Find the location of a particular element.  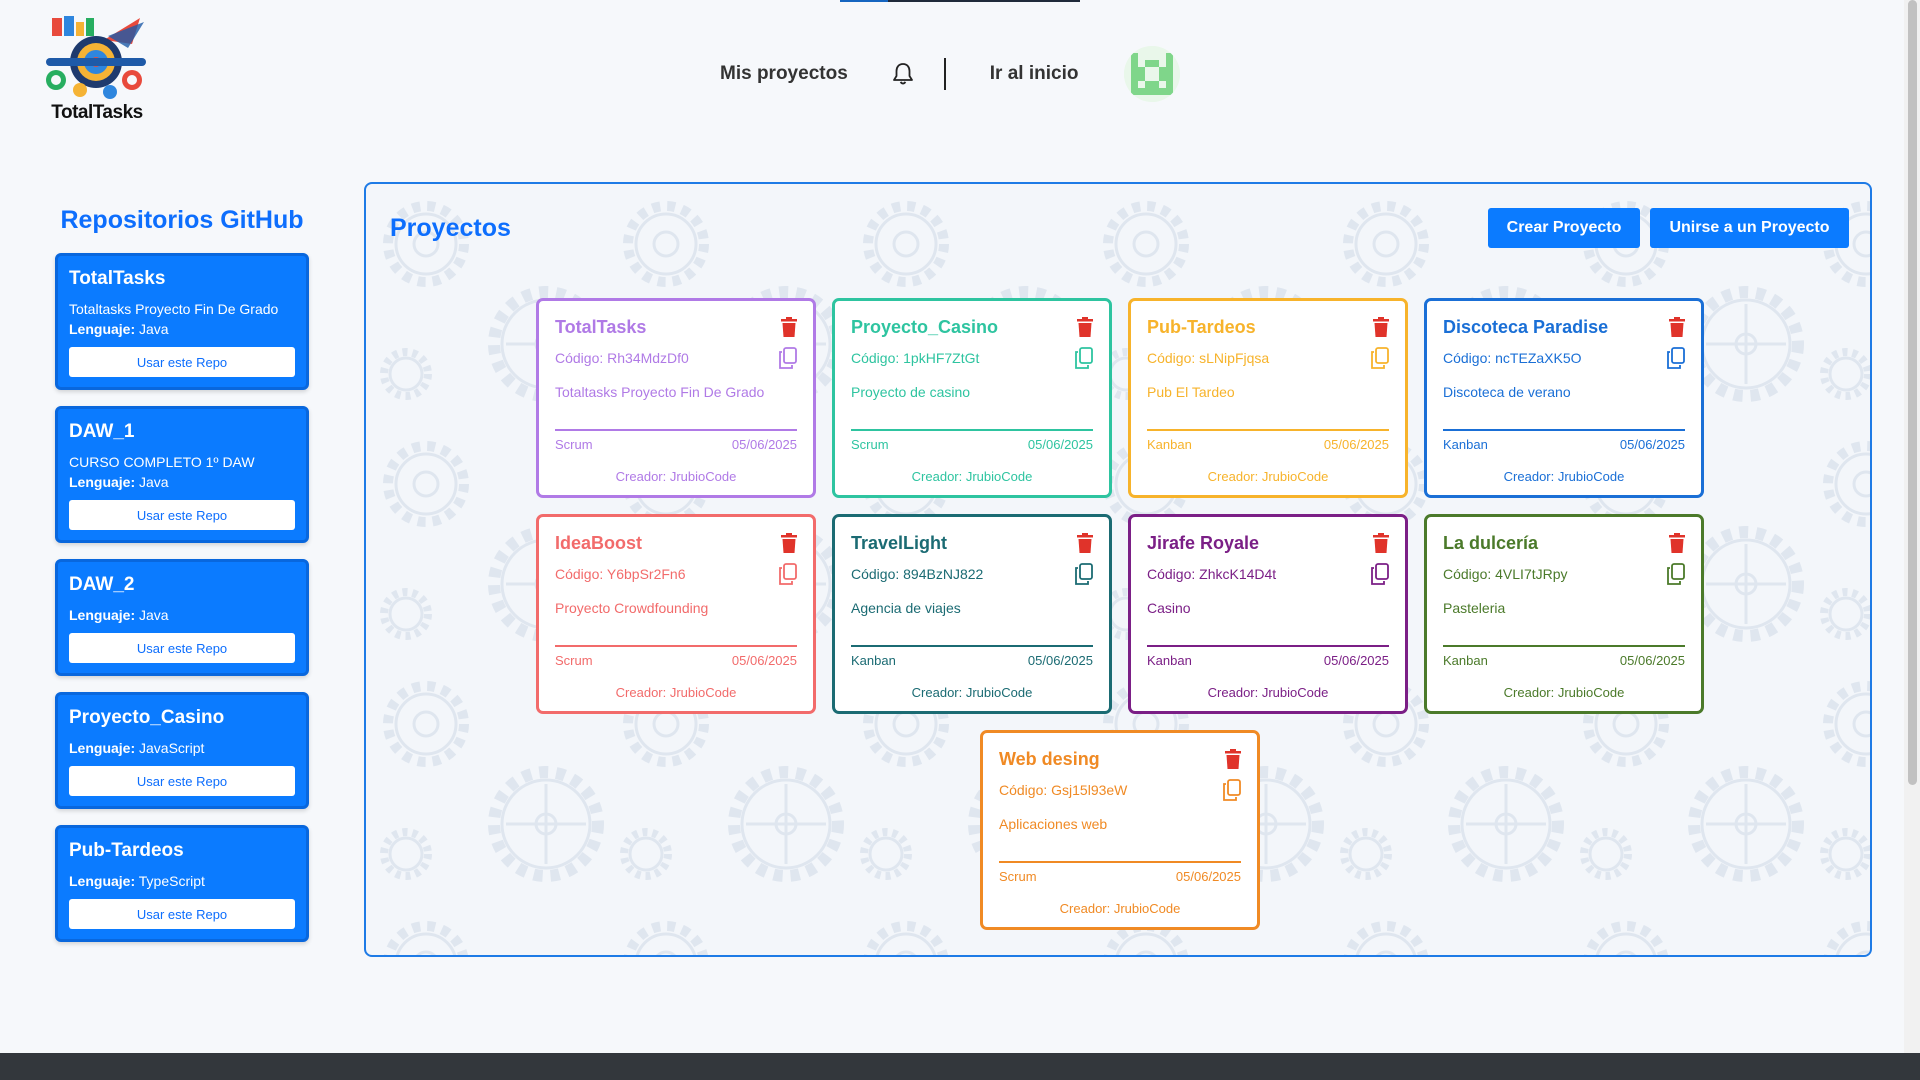

project-description: Discoteca de verano is located at coordinates (1507, 392).